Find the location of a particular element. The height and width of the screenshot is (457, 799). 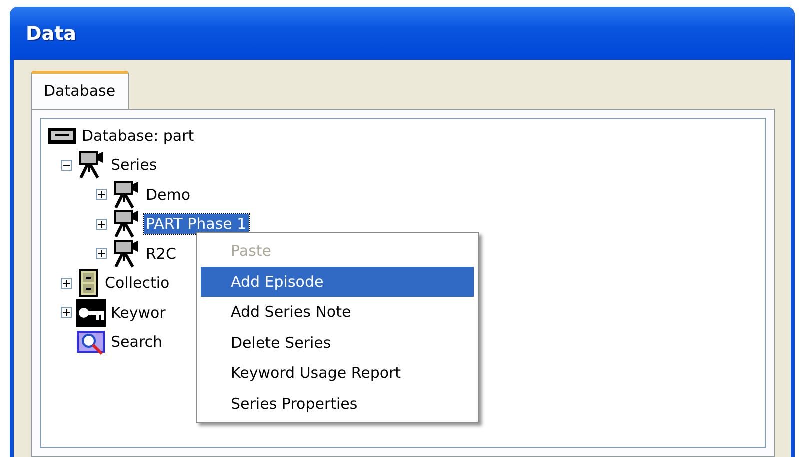

tree-item: PART Phase 1 is located at coordinates (196, 224).